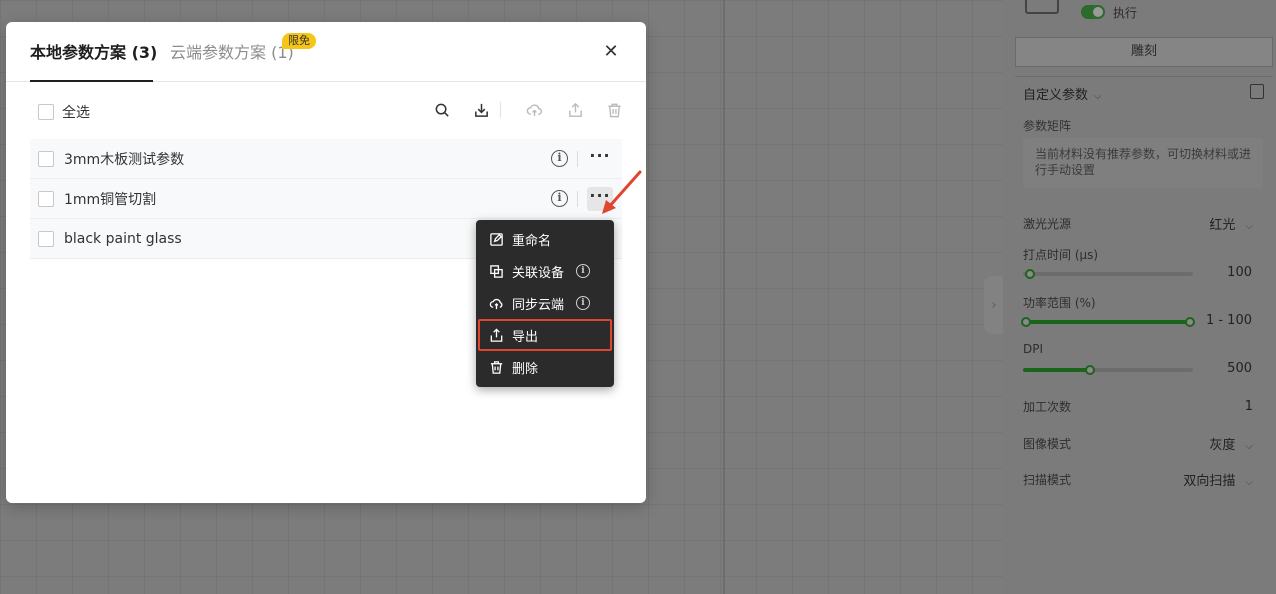 This screenshot has width=1276, height=594. I want to click on passes-label: 加工次数, so click(1047, 407).